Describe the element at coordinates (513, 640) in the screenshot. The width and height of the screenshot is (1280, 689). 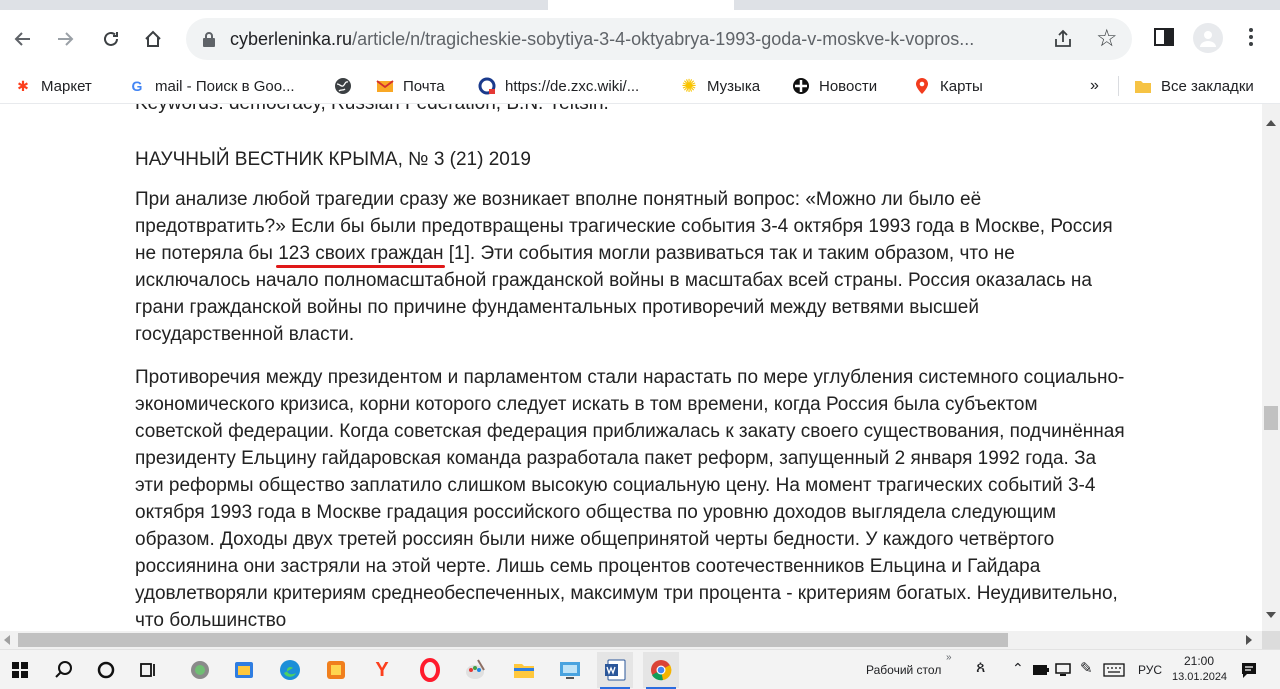
I see `horizontal-scroll-thumb` at that location.